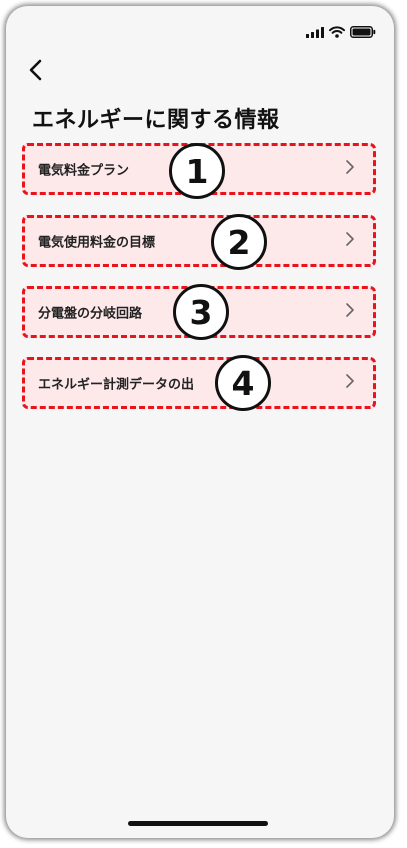 This screenshot has width=407, height=848. Describe the element at coordinates (84, 171) in the screenshot. I see `menu-item-label: 電気料金プラン` at that location.